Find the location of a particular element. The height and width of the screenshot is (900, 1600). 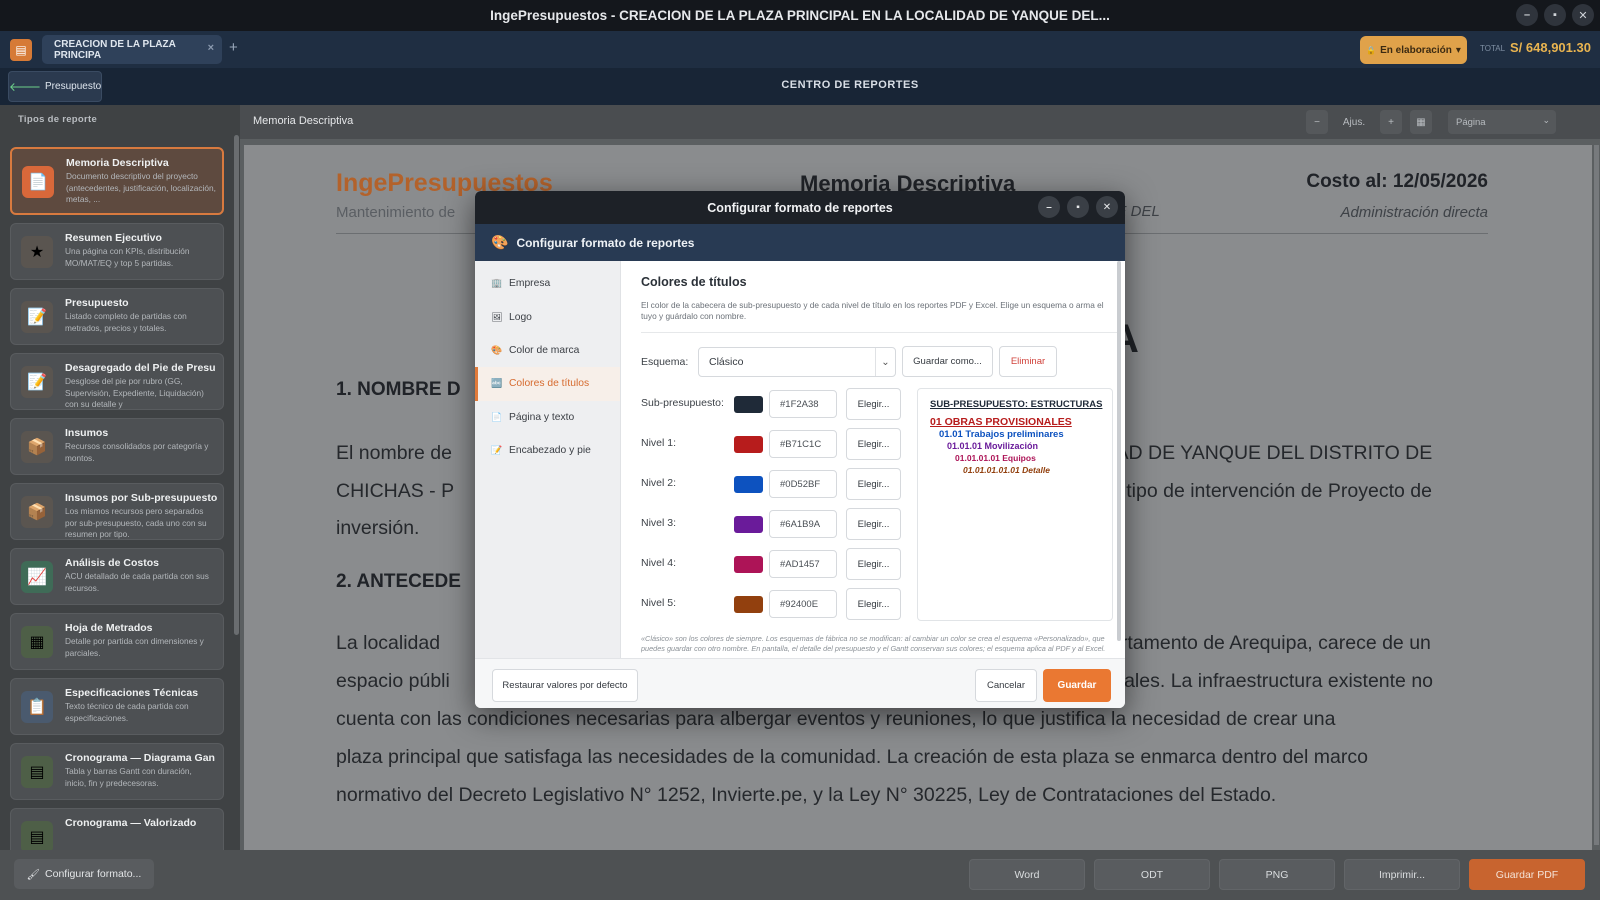

box-icon: 📦 is located at coordinates (37, 447).